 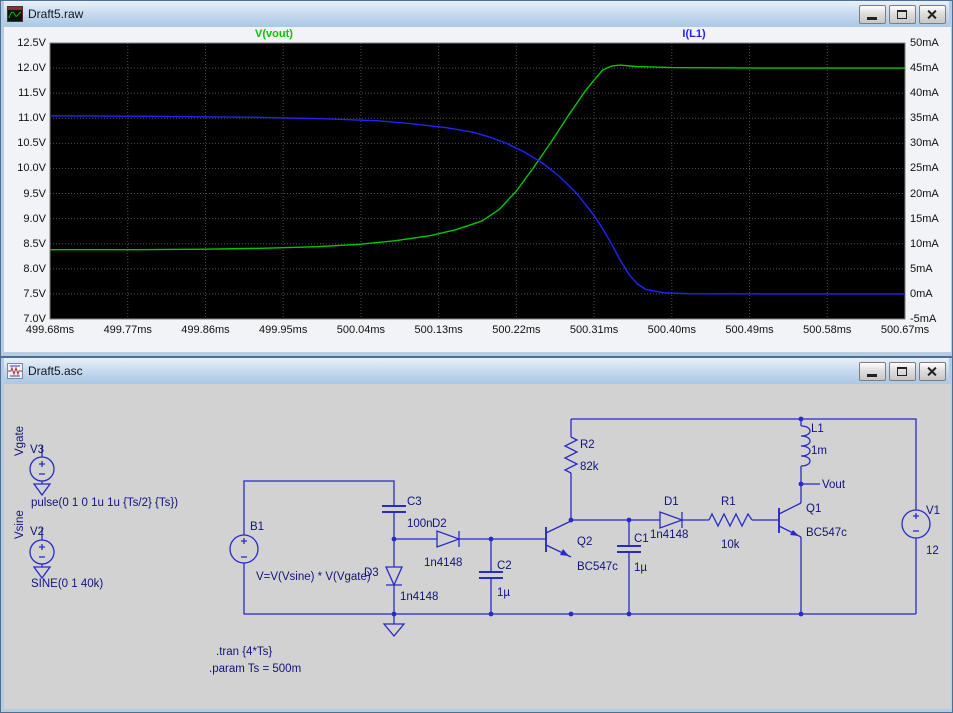 What do you see at coordinates (58, 550) in the screenshot?
I see `component-V2: Vsine V2 SINE(0 1 40k)` at bounding box center [58, 550].